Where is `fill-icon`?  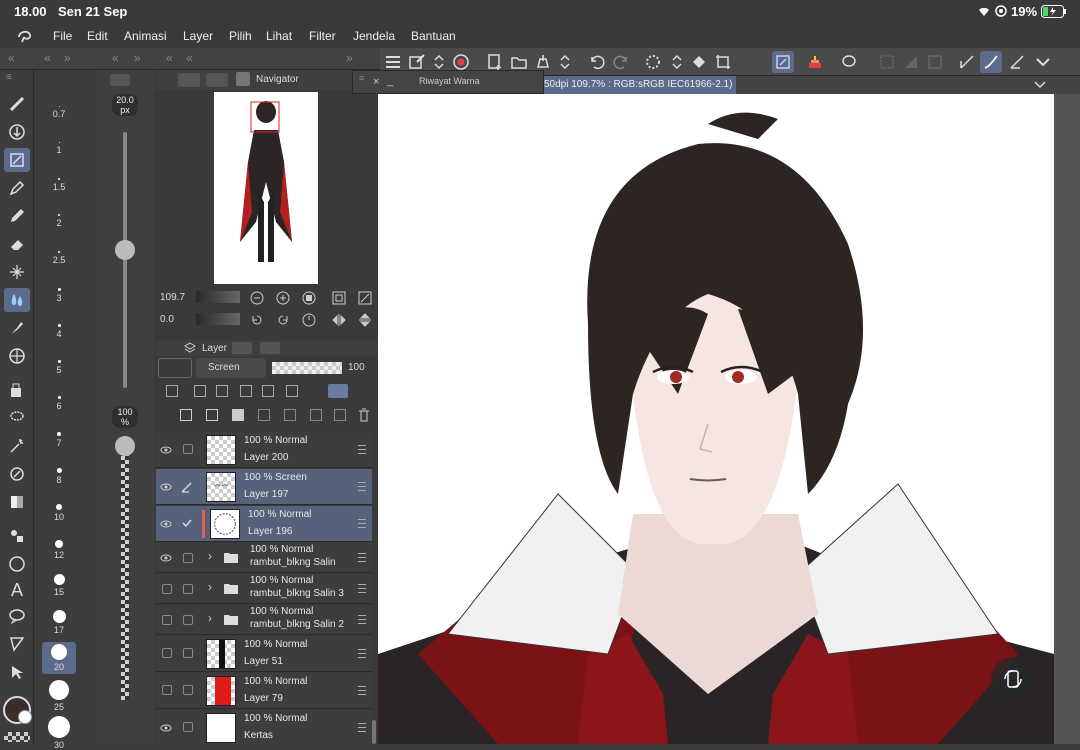 fill-icon is located at coordinates (699, 62).